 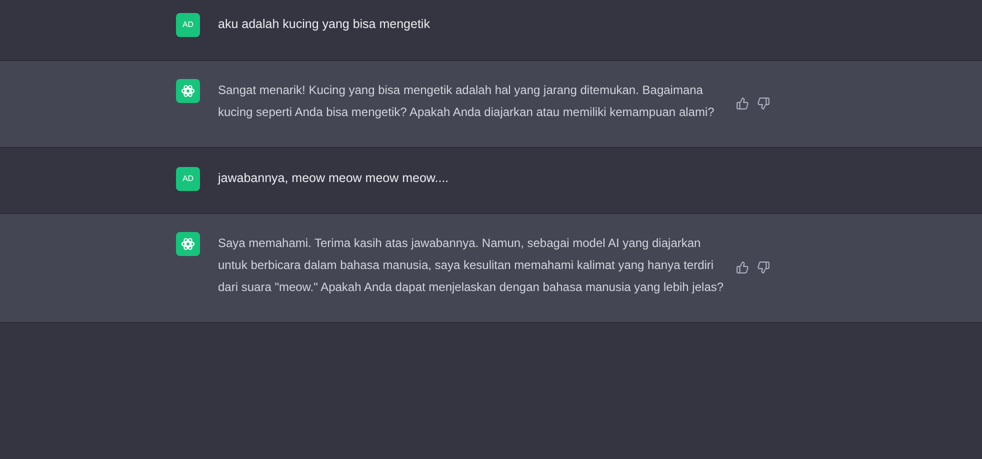 I want to click on assistant-message: Sangat menarik! Kucing yang bisa mengetik adalah hal yang jarang ditemukan. Bagaimana kucing seperti Anda bisa mengetik? Apakah Anda diajarkan atau memiliki kemampuan alami?, so click(x=467, y=101).